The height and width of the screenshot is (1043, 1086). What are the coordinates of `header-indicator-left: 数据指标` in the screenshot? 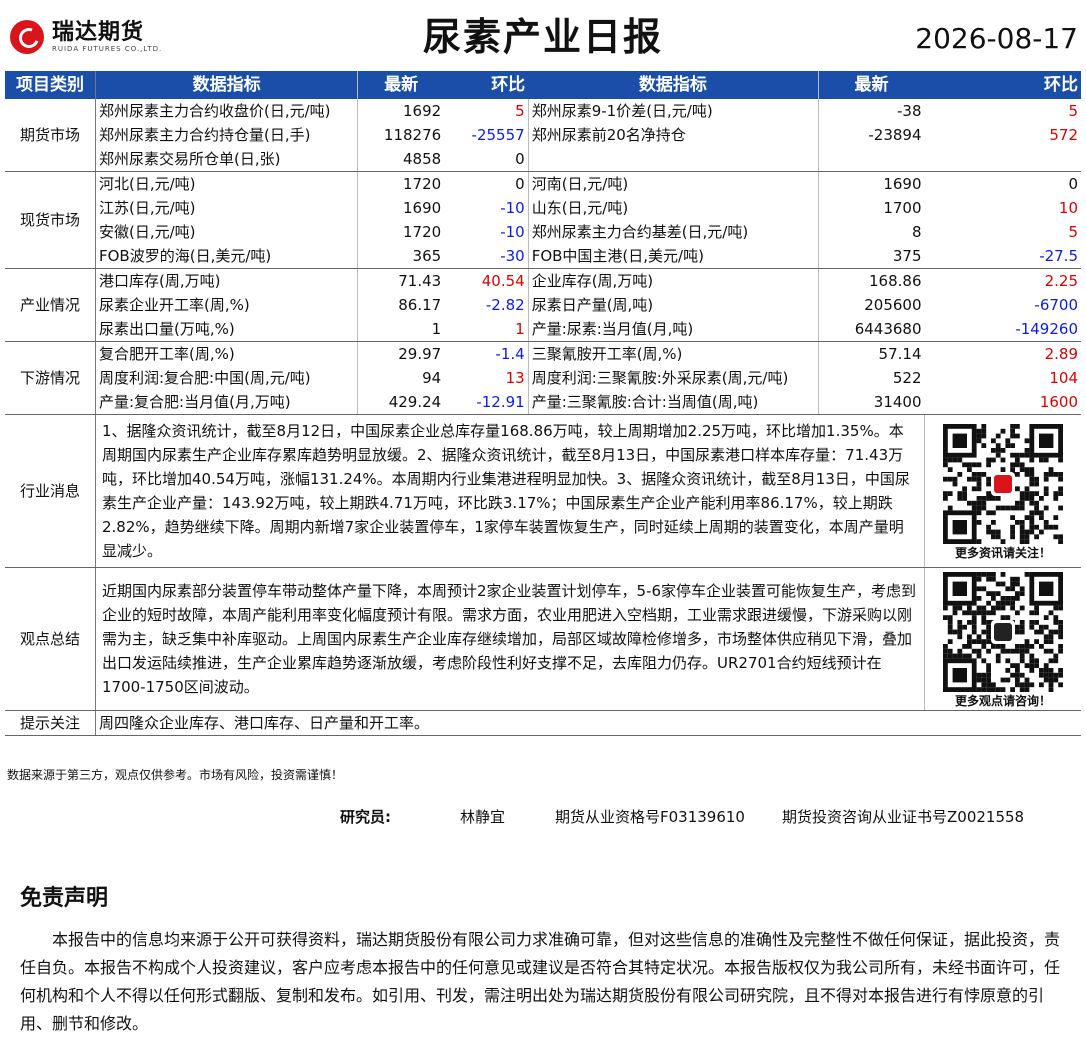 It's located at (227, 85).